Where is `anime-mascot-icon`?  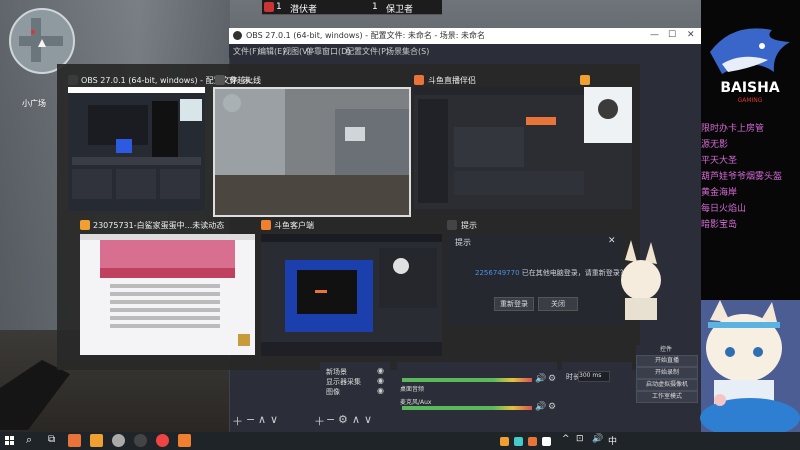 anime-mascot-icon is located at coordinates (750, 366).